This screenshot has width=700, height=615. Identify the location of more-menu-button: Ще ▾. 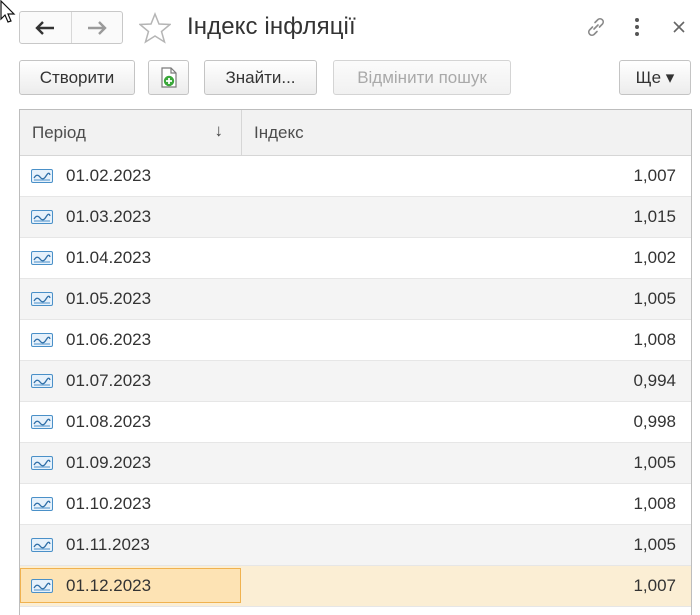
(655, 77).